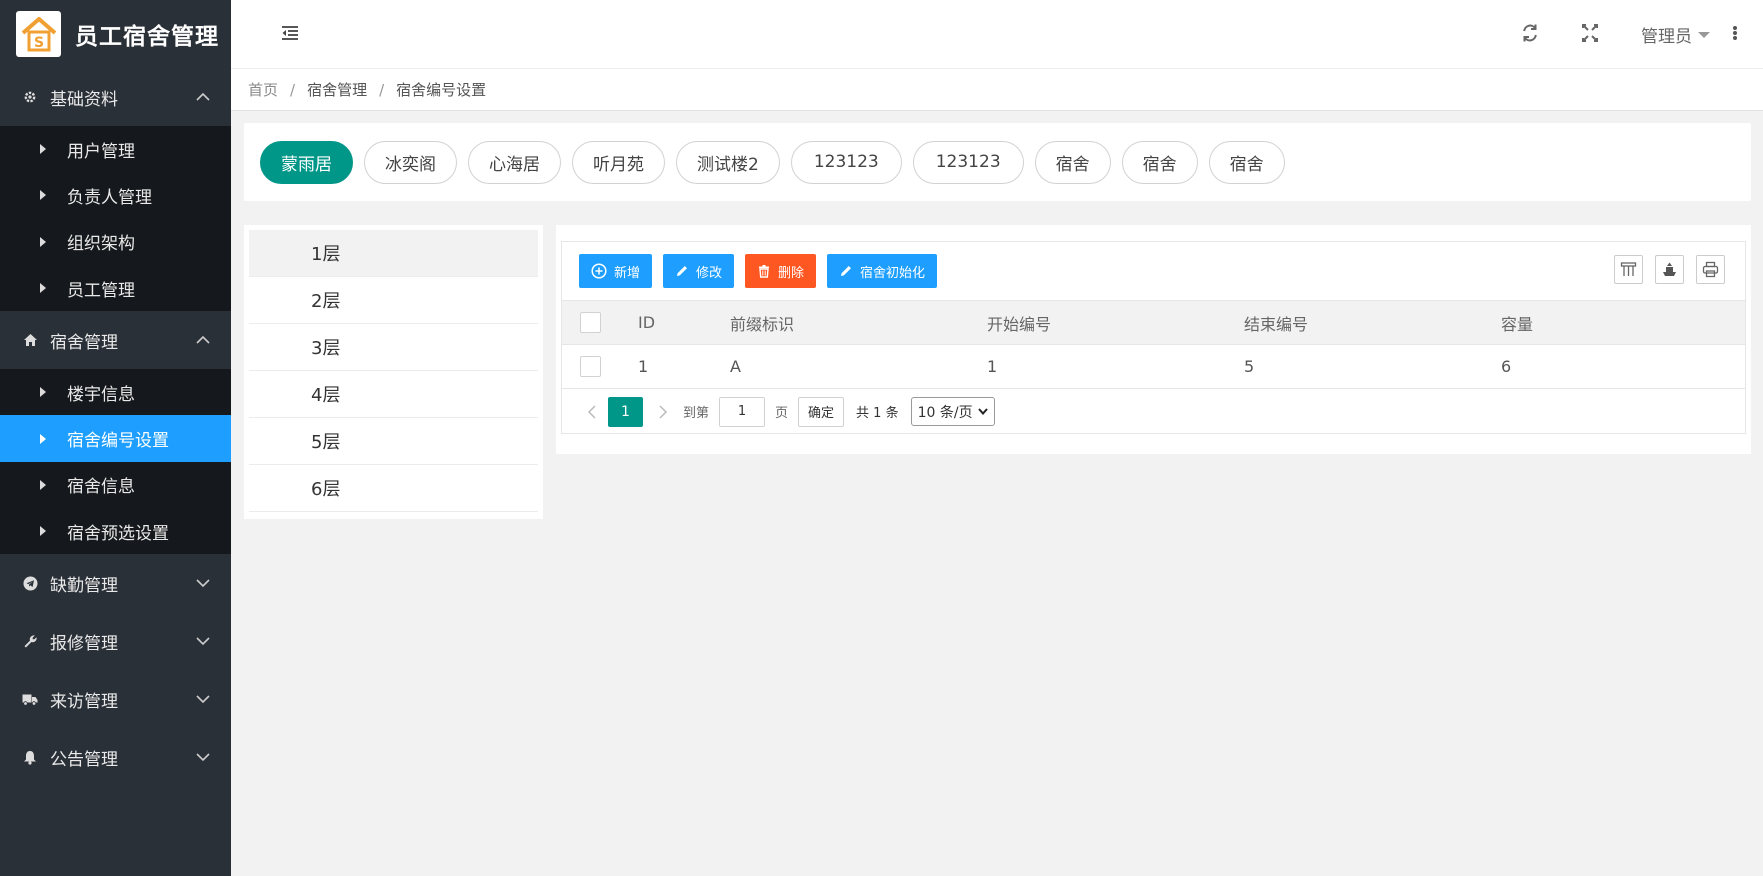  What do you see at coordinates (393, 253) in the screenshot?
I see `floor-item: 1层` at bounding box center [393, 253].